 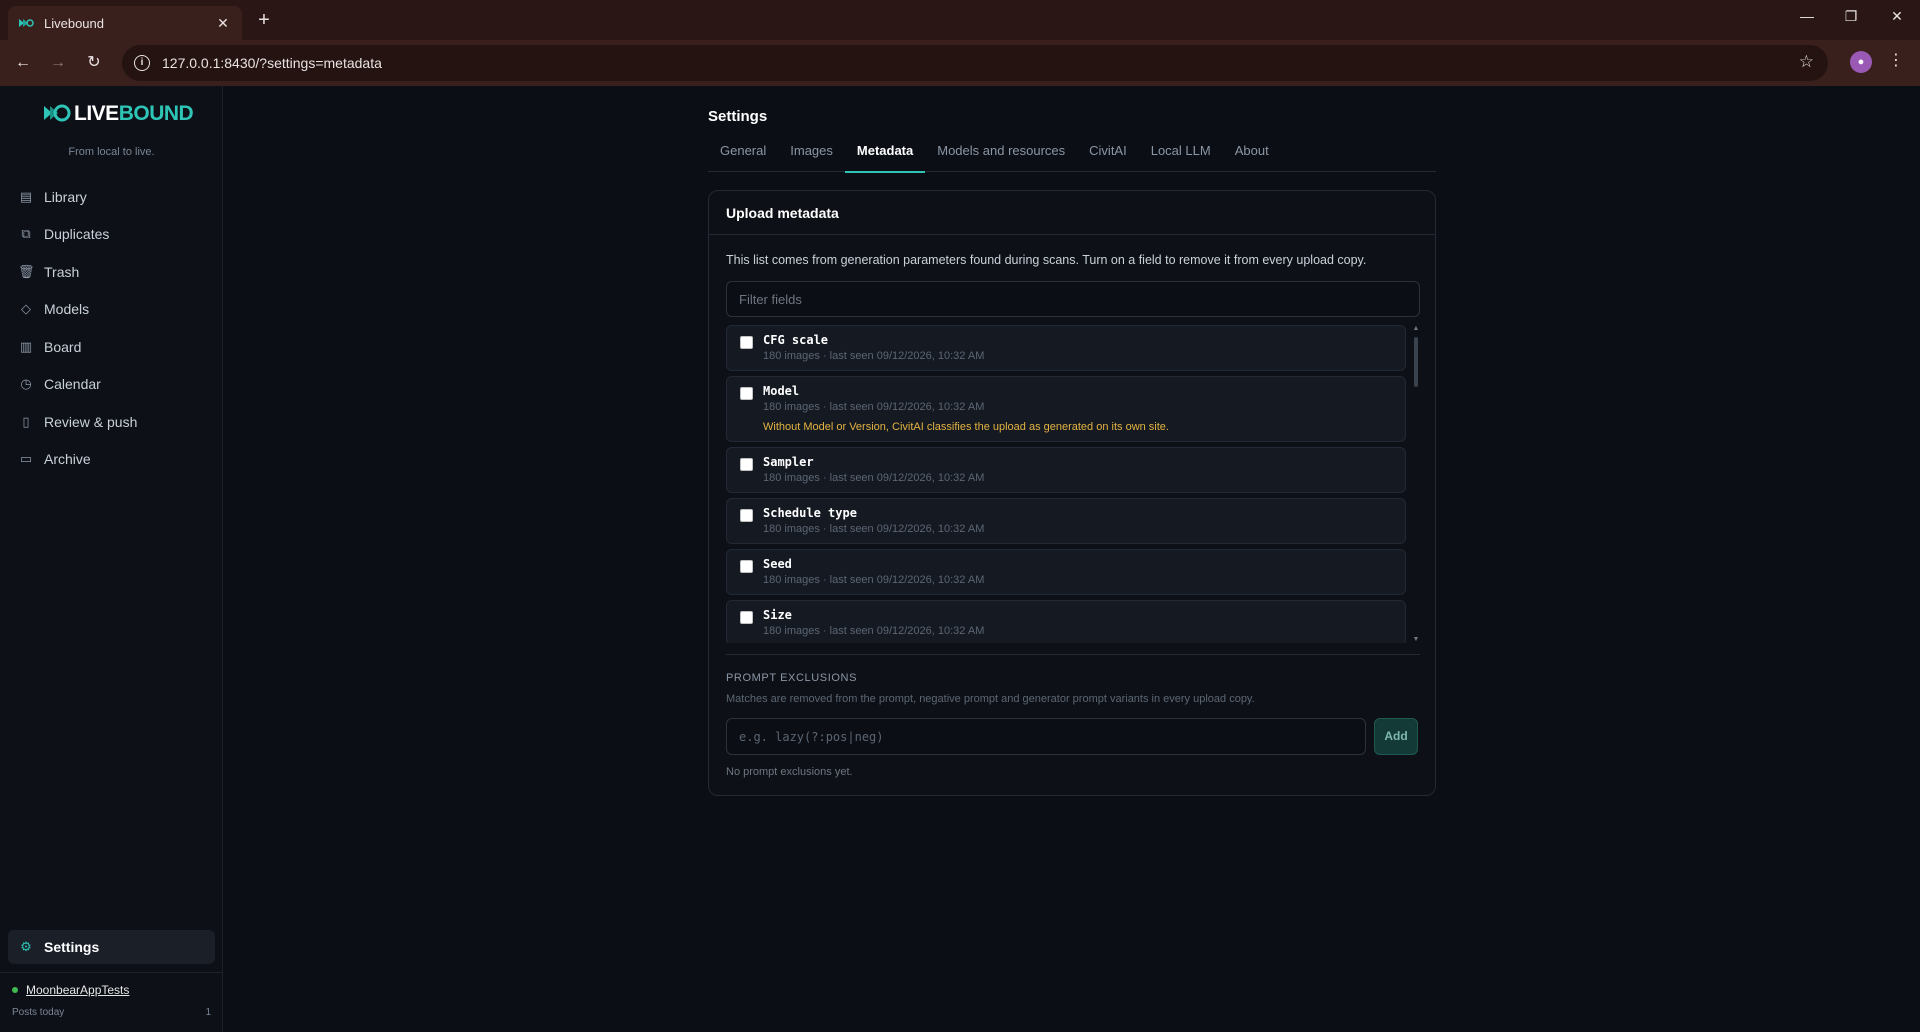 I want to click on filter-fields-input, so click(x=1073, y=299).